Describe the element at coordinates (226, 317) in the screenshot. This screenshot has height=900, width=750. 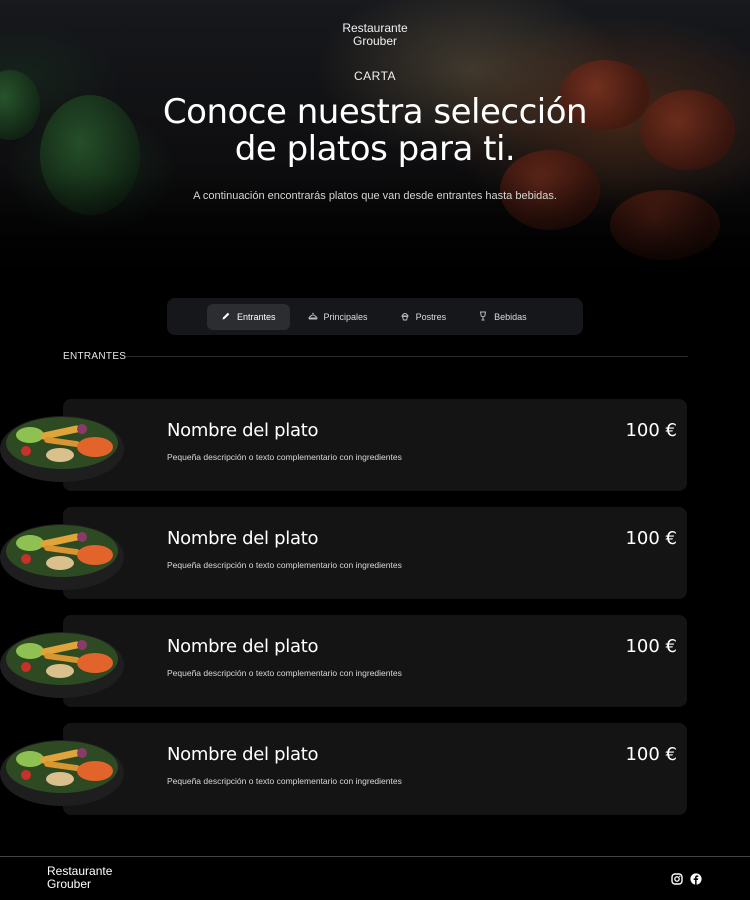
I see `pencil-icon` at that location.